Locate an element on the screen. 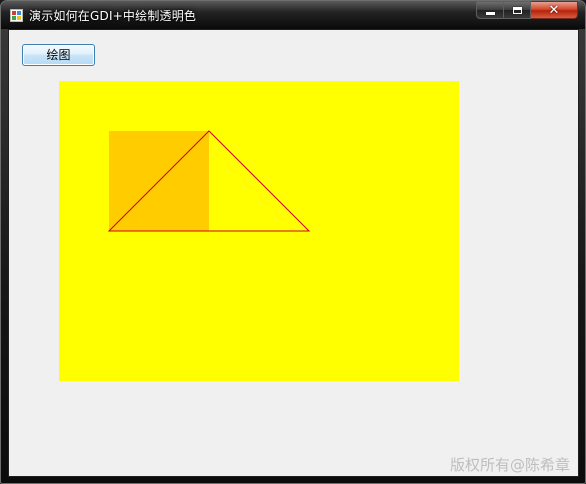 This screenshot has height=484, width=586. caption-buttons: ✕ is located at coordinates (527, 10).